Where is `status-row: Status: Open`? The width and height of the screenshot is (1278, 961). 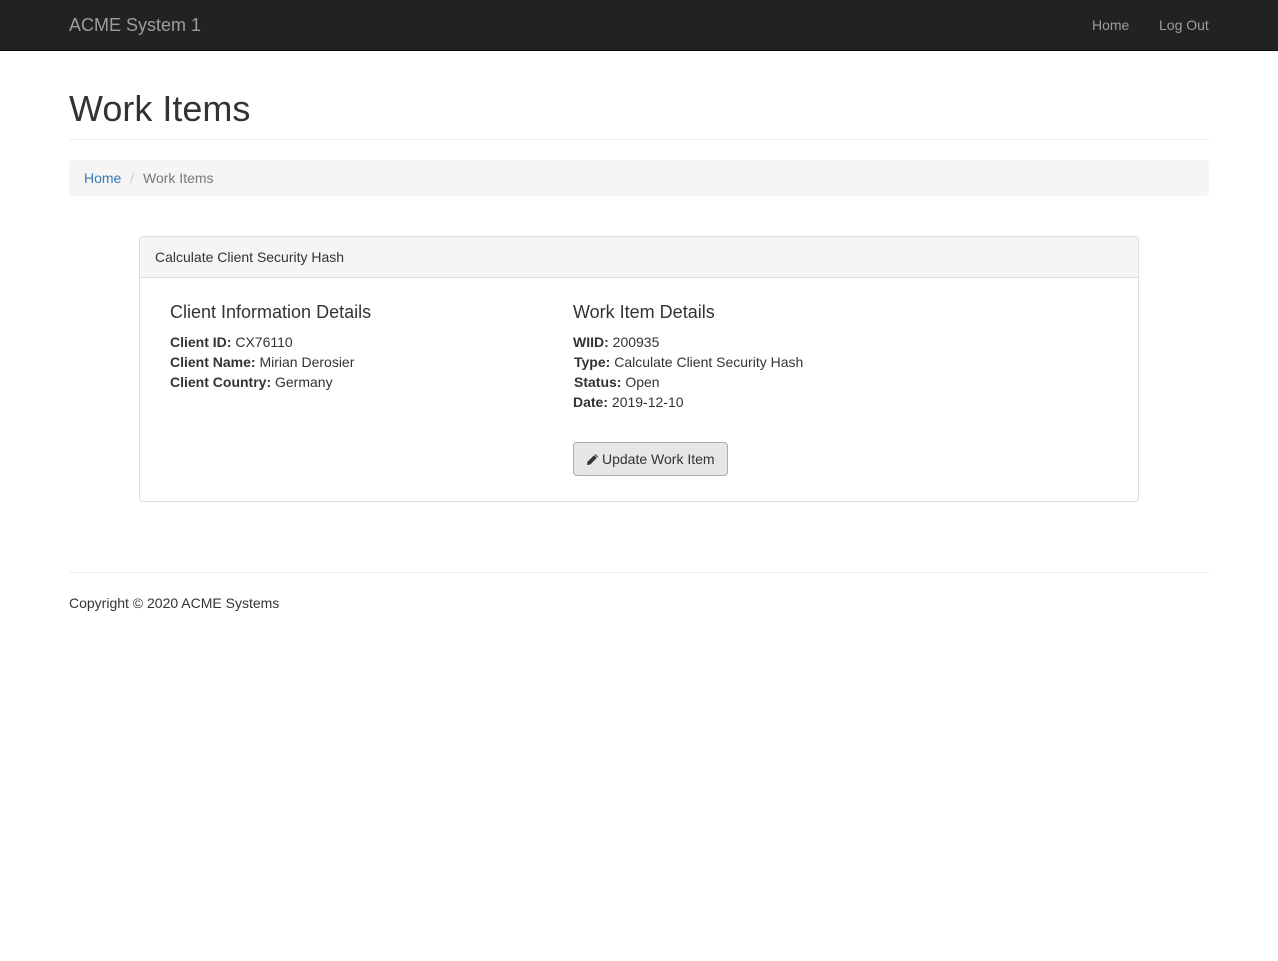 status-row: Status: Open is located at coordinates (617, 382).